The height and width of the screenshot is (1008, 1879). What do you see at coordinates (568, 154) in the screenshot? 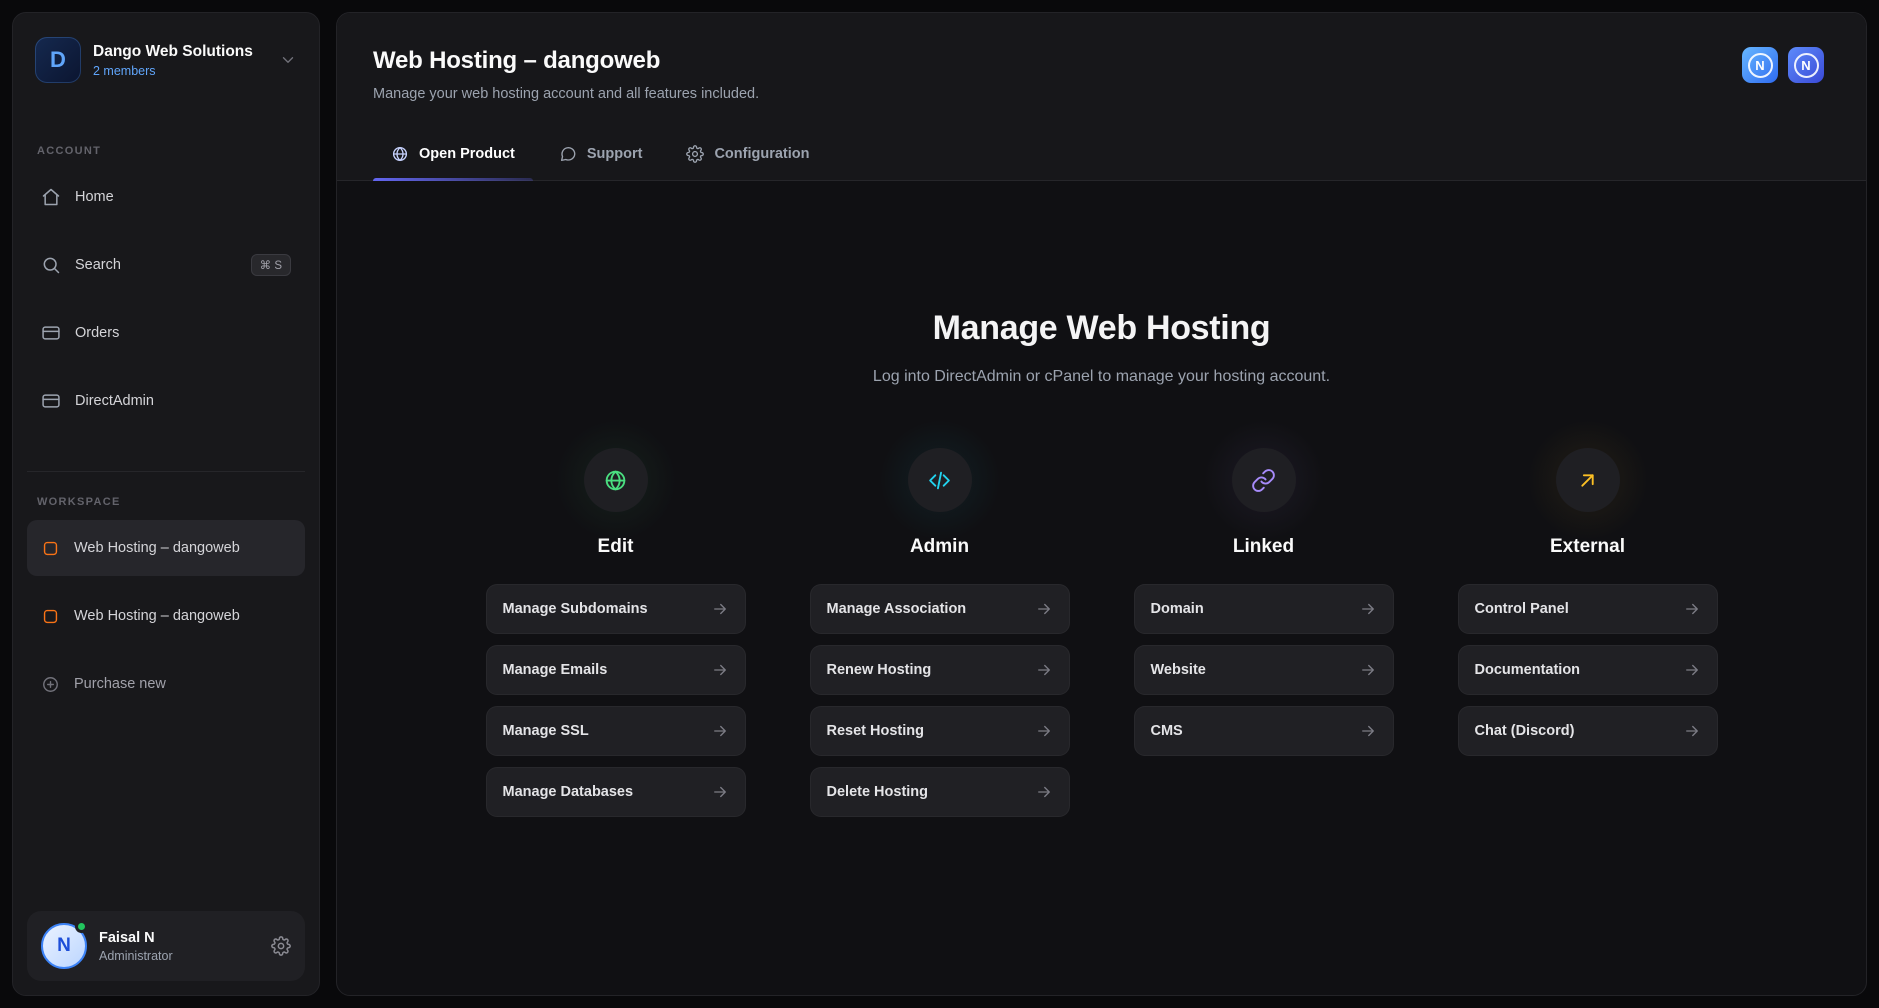
I see `chat-bubble-icon` at bounding box center [568, 154].